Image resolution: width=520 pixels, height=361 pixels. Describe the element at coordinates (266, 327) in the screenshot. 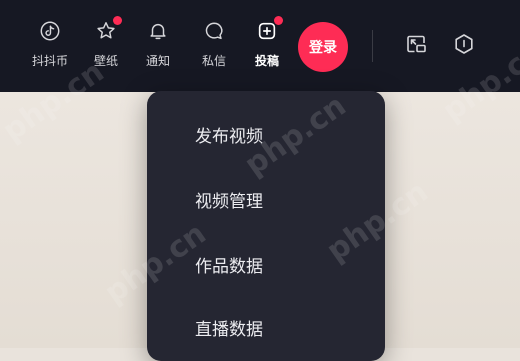

I see `menu-item-live-data: 直播数据` at that location.